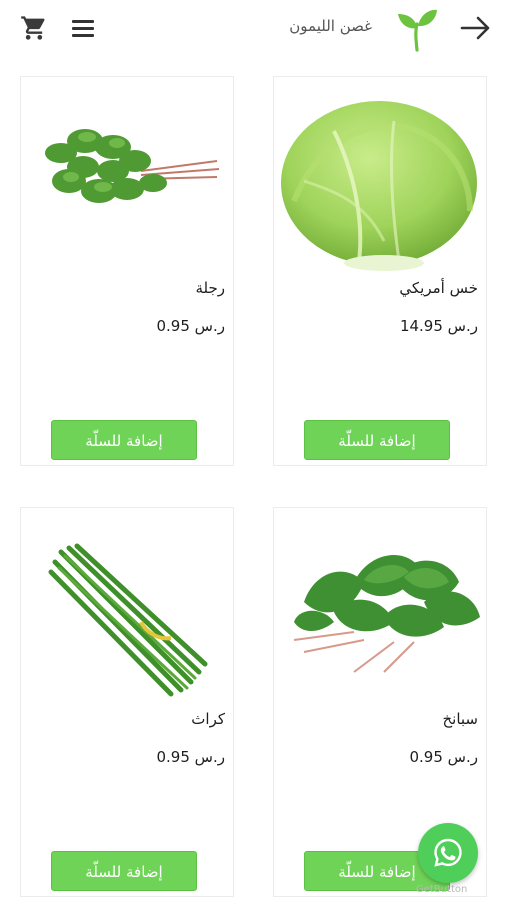  Describe the element at coordinates (128, 617) in the screenshot. I see `leek-image` at that location.